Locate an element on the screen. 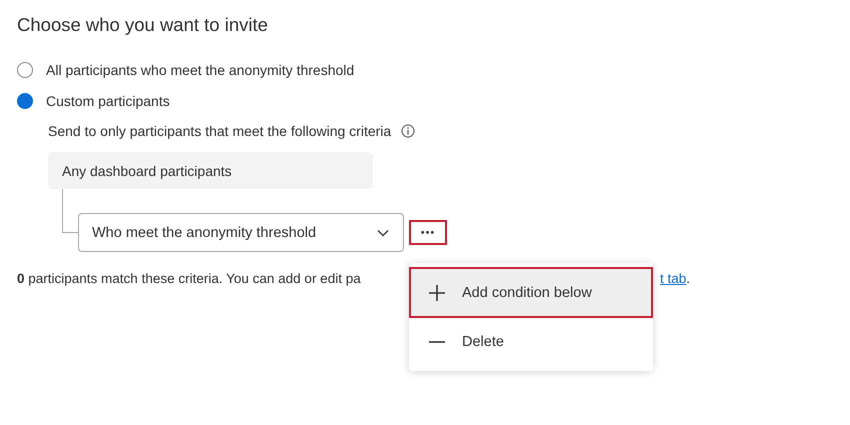 The image size is (850, 425). condition-dropdown: Who meet the anonymity threshold is located at coordinates (241, 232).